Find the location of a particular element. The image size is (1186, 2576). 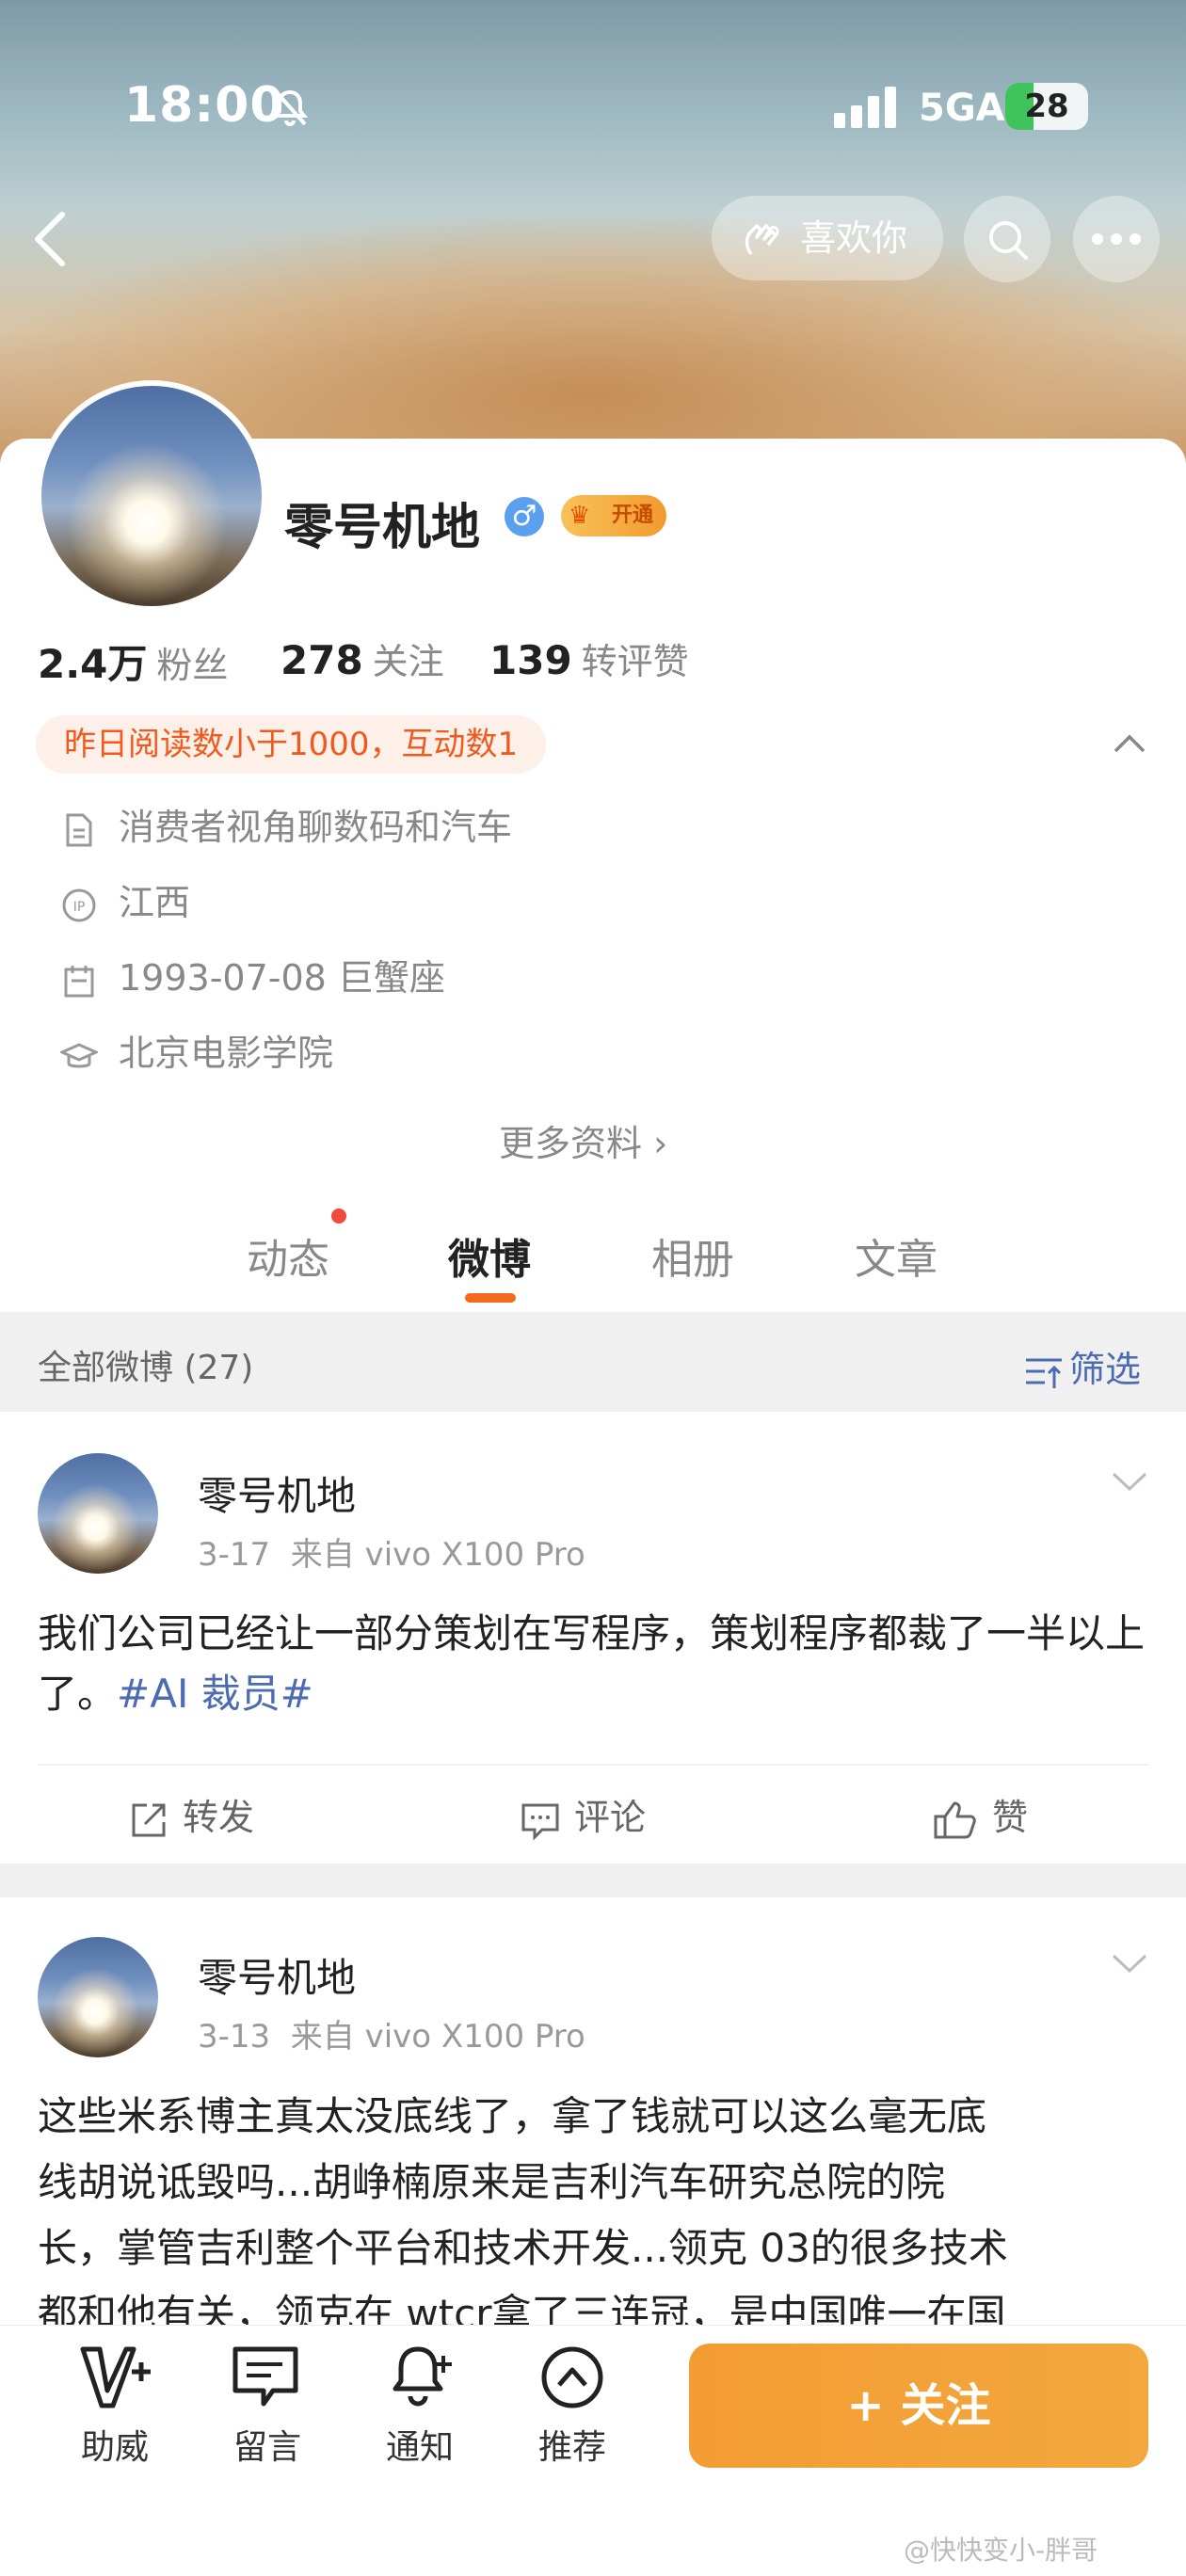

post-date: 3-17 is located at coordinates (234, 1555).